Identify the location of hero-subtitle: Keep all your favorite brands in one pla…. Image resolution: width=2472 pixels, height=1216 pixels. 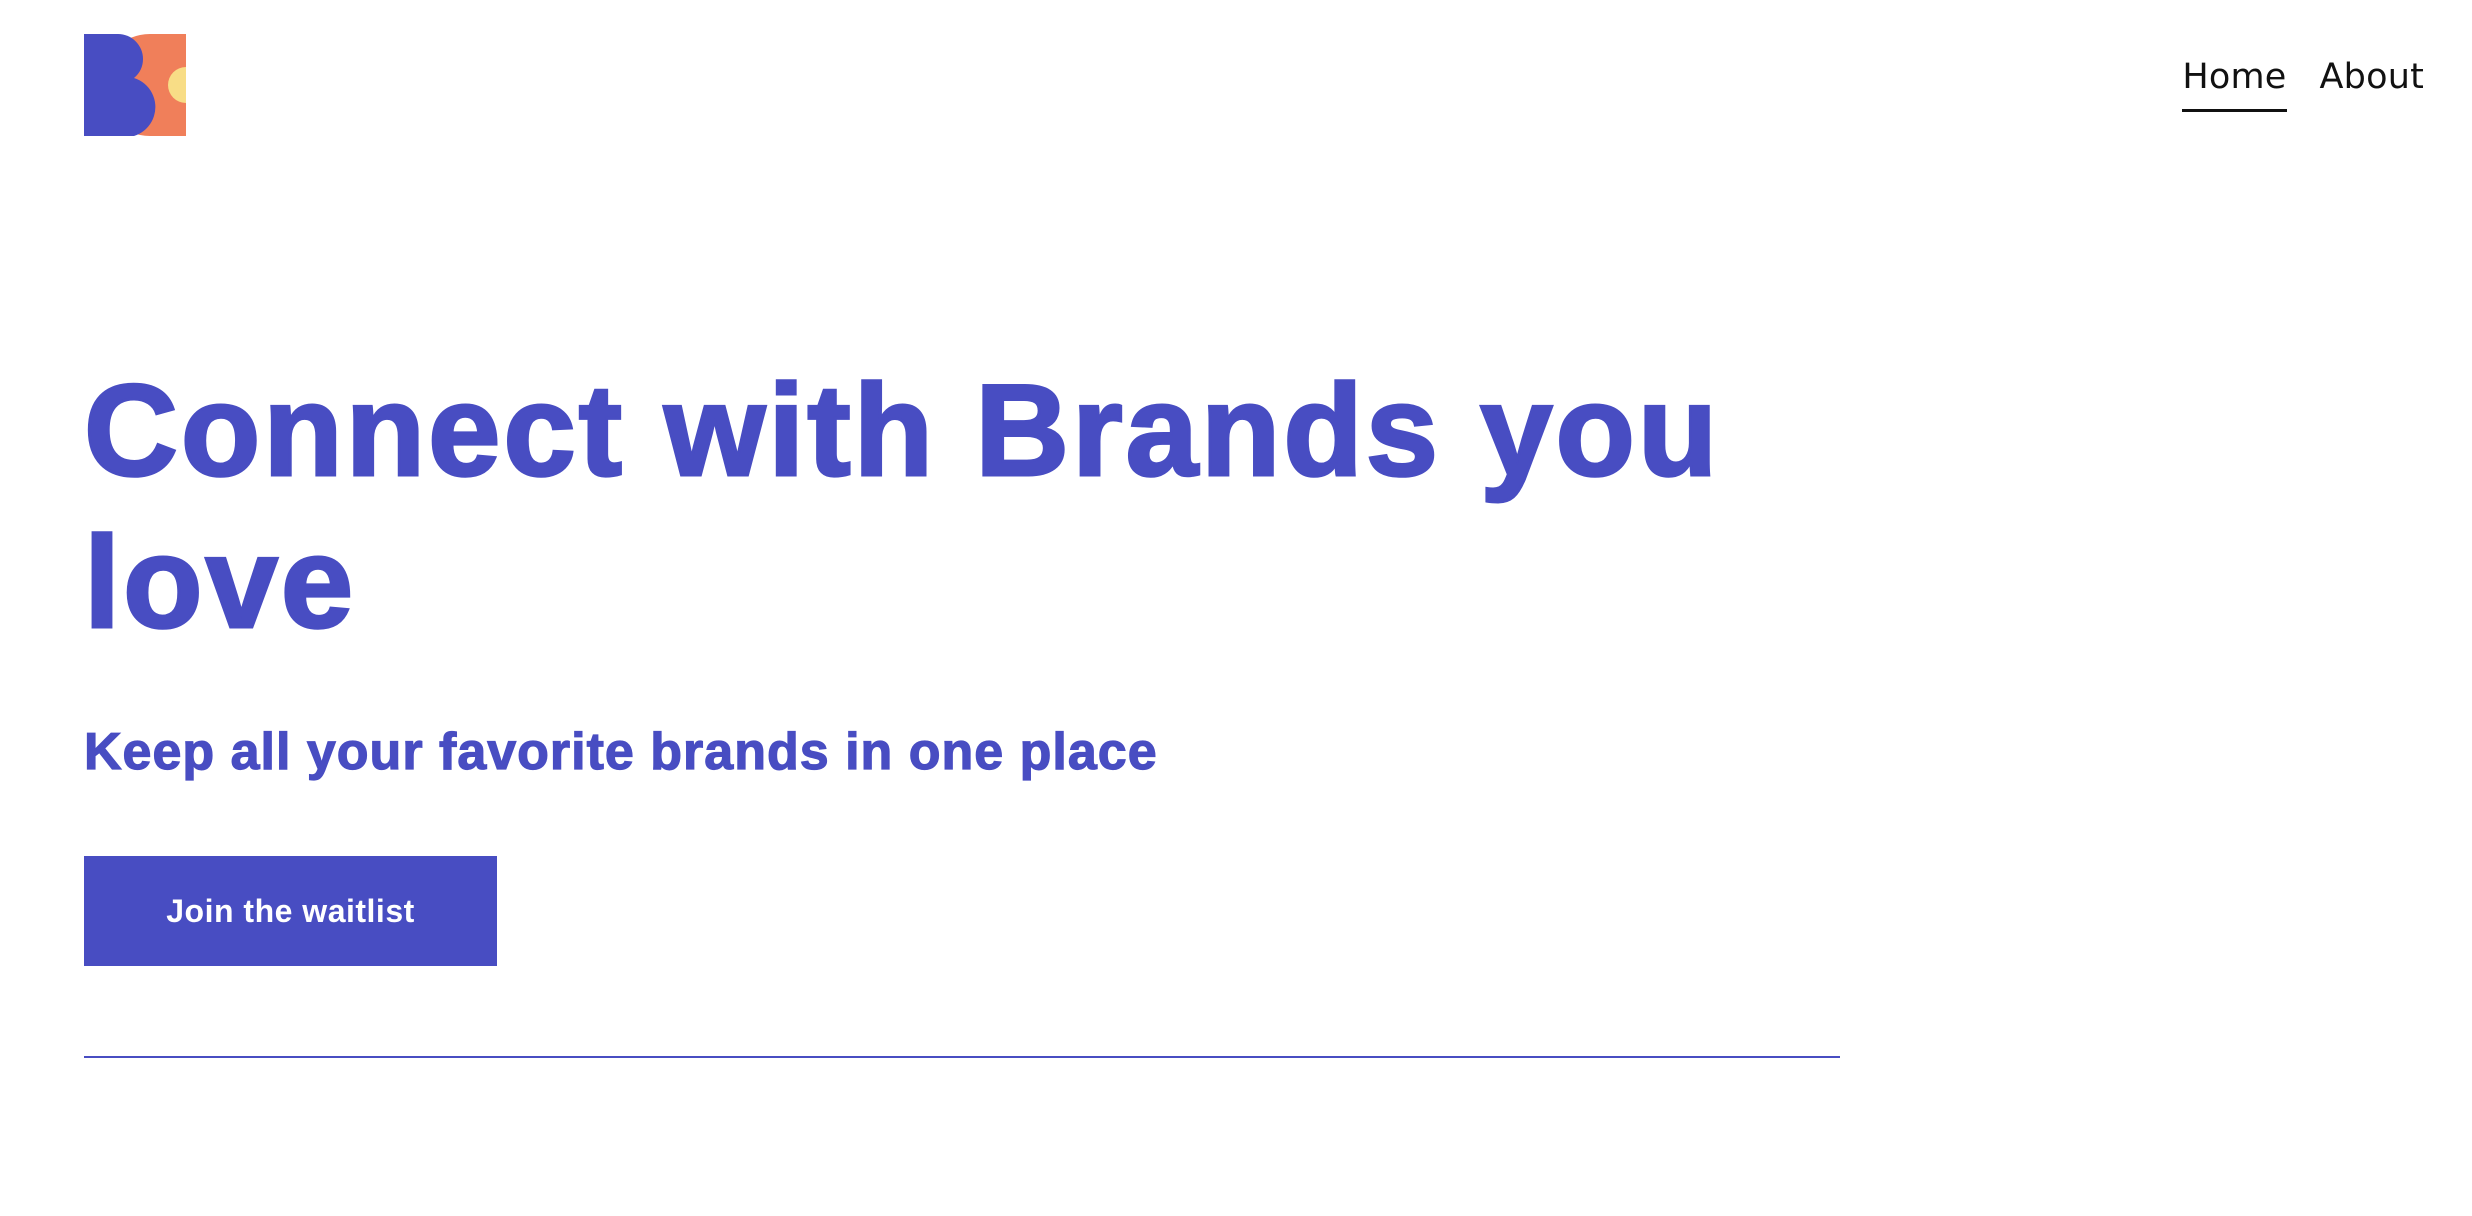
(620, 752).